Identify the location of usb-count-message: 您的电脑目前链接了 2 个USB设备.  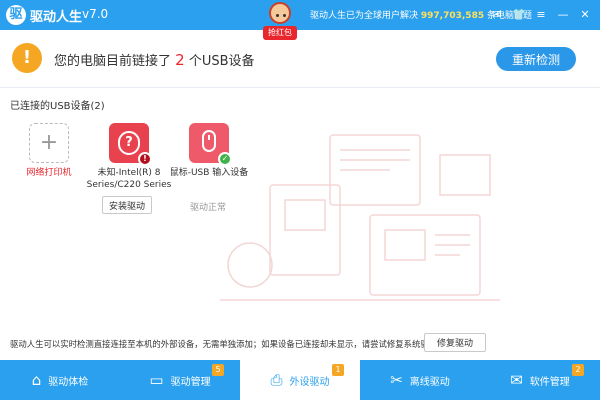
(154, 59).